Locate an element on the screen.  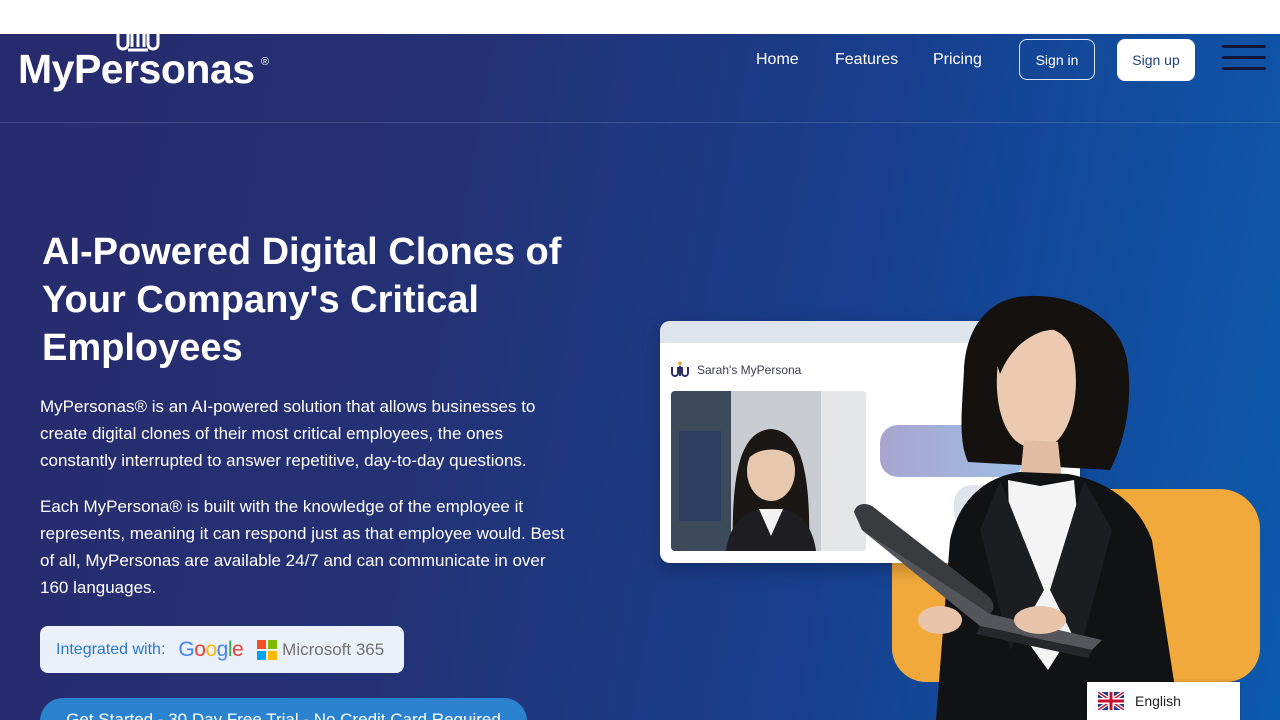
logo-registered-mark: ® is located at coordinates (265, 62).